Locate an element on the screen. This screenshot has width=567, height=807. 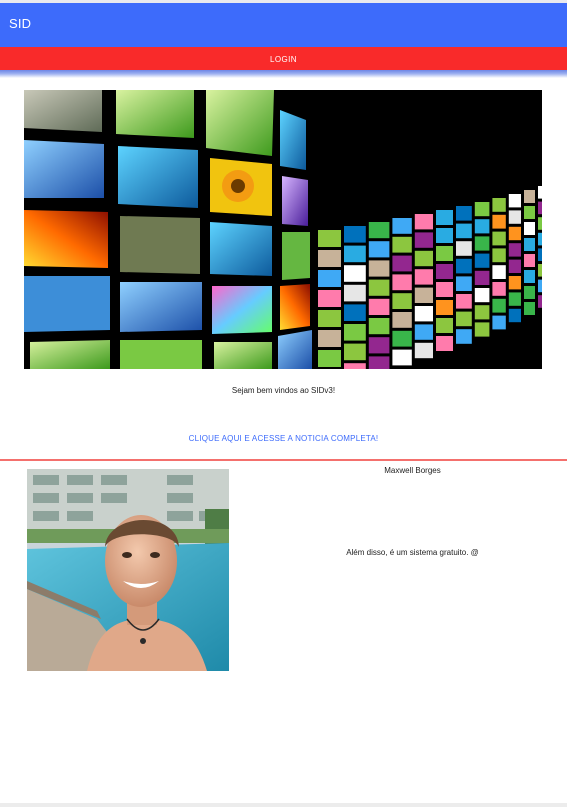
nav-shadow is located at coordinates (283, 74).